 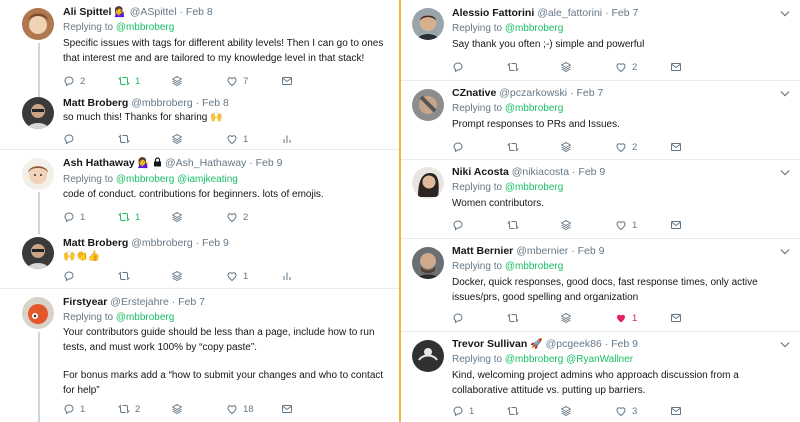 What do you see at coordinates (493, 13) in the screenshot?
I see `author-name: Alessio Fattorini` at bounding box center [493, 13].